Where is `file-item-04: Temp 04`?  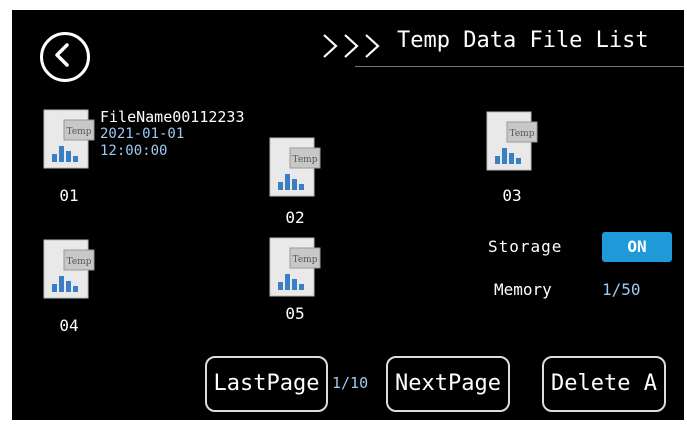
file-item-04: Temp 04 is located at coordinates (72, 288).